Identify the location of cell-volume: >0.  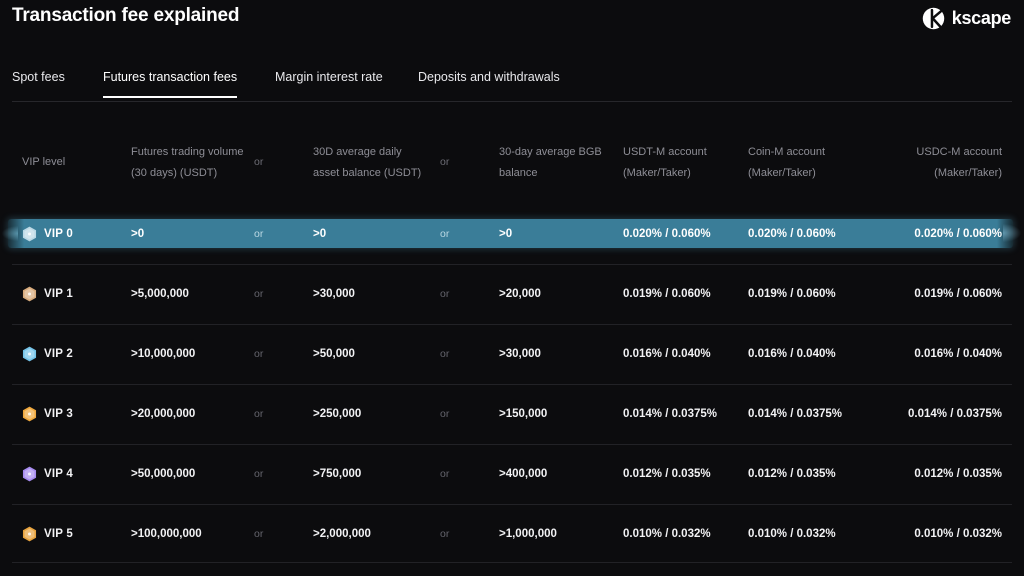
(138, 234).